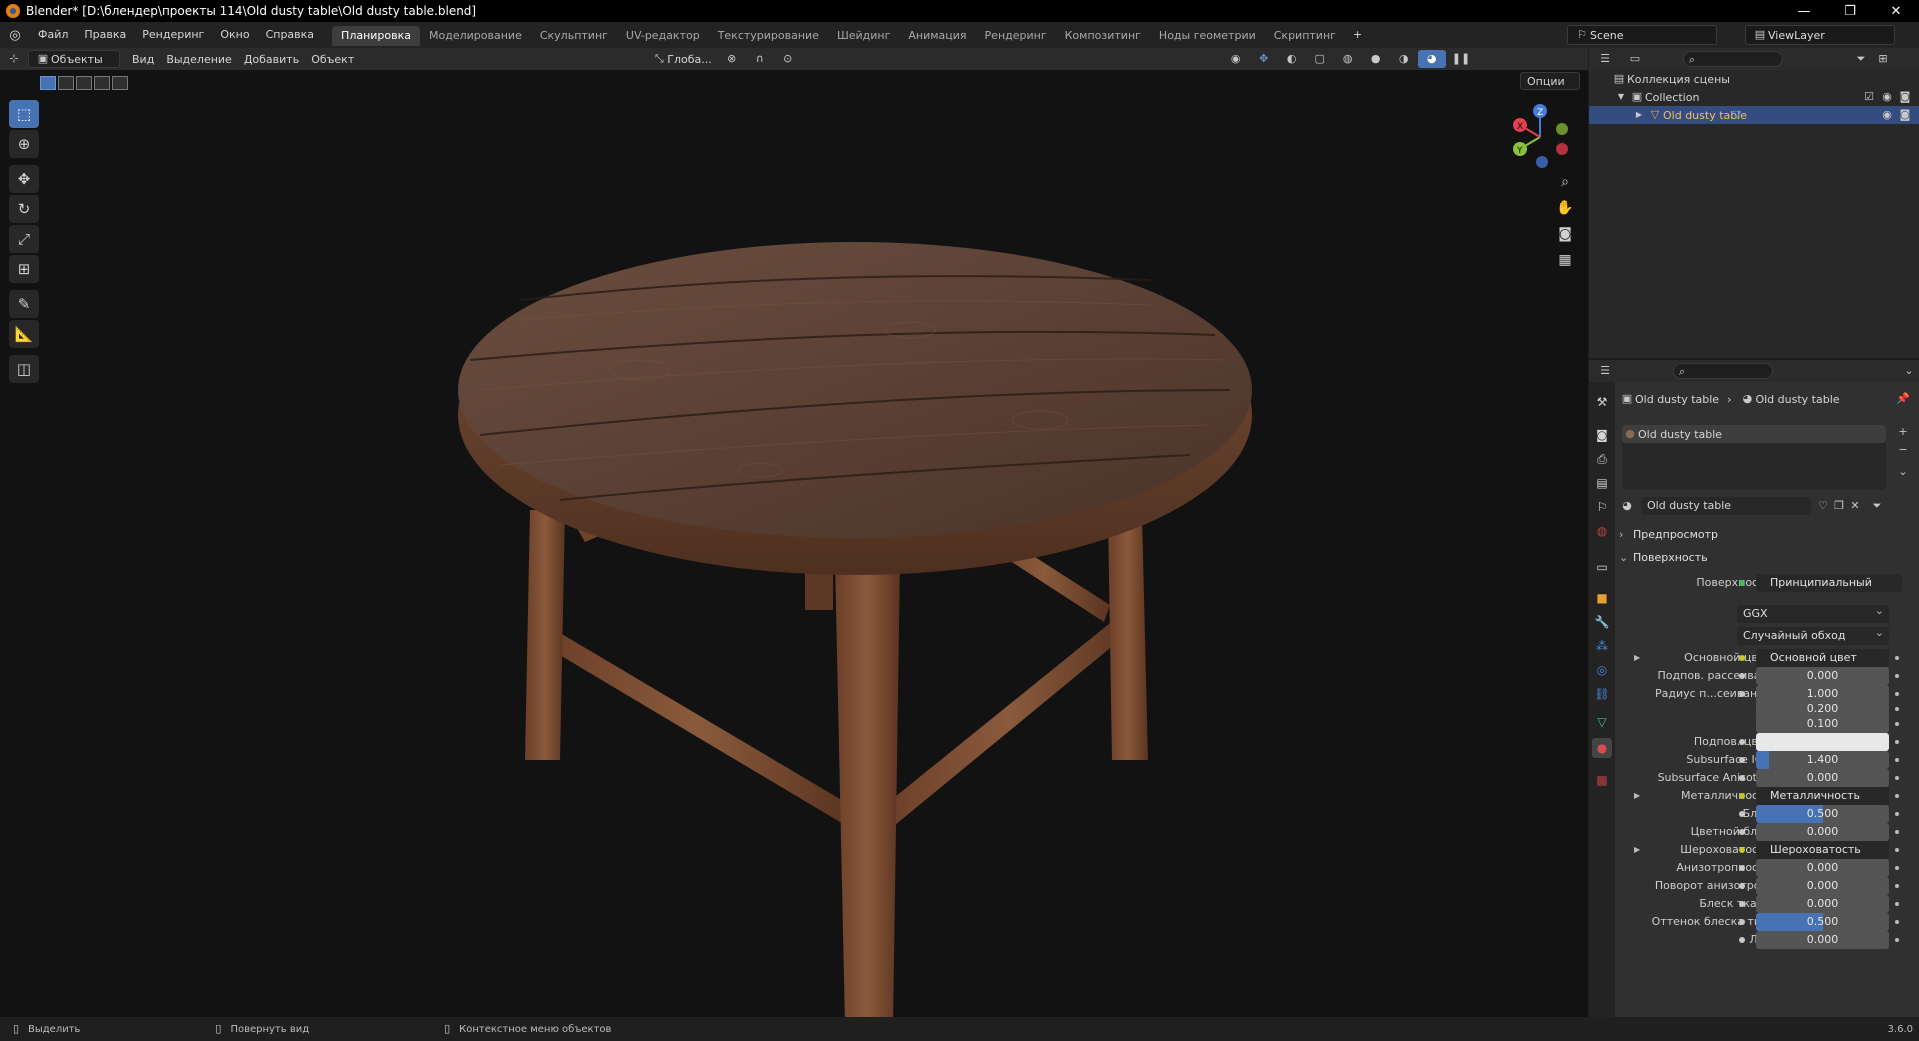 Image resolution: width=1919 pixels, height=1041 pixels. I want to click on property-field: Шероховатость, so click(1822, 850).